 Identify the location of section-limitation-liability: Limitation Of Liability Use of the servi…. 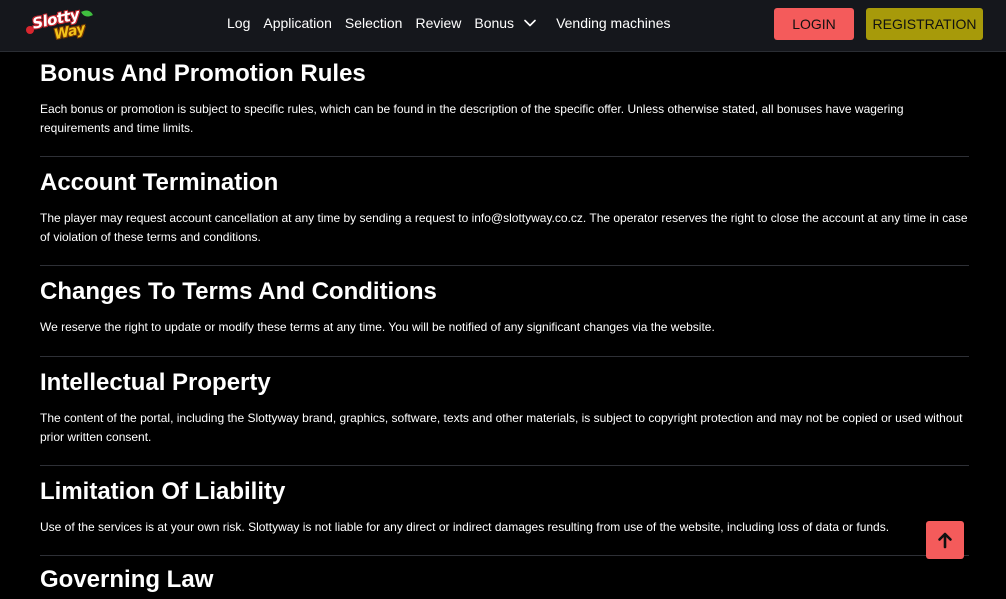
(504, 511).